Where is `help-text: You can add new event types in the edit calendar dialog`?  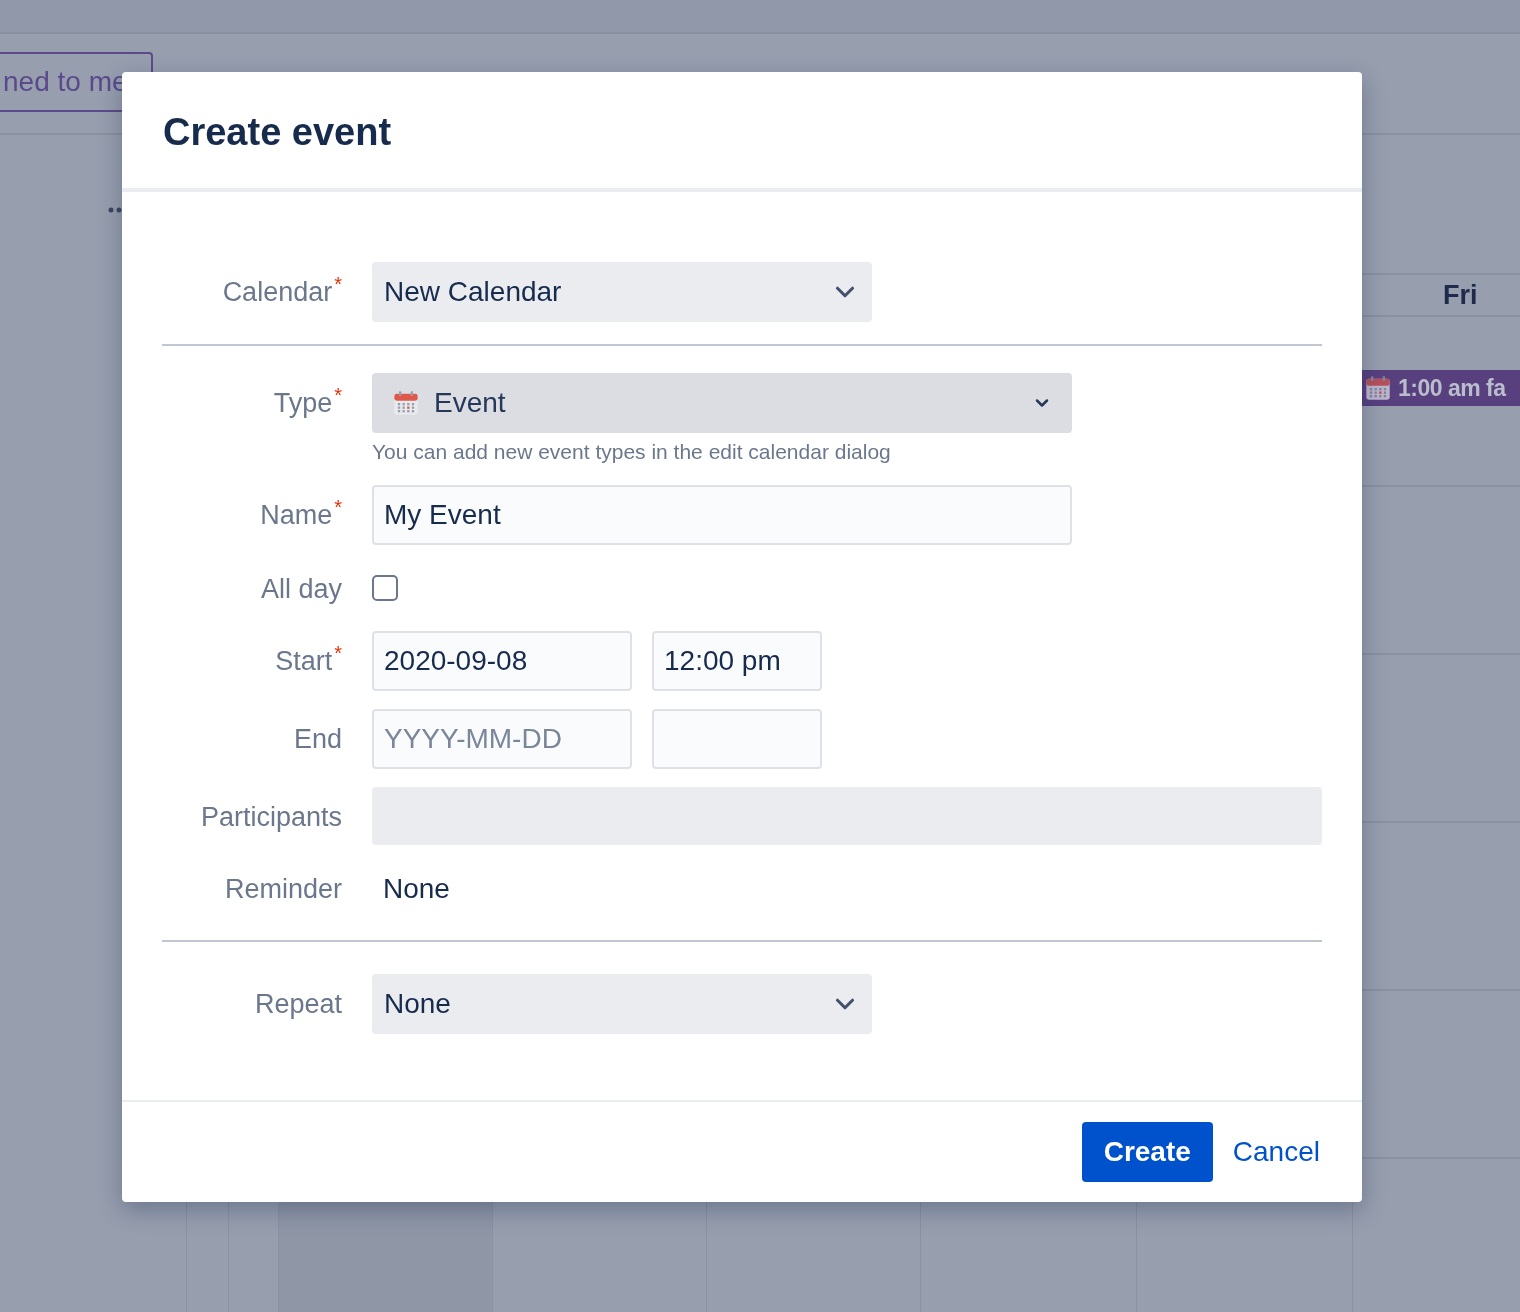 help-text: You can add new event types in the edit calendar dialog is located at coordinates (632, 452).